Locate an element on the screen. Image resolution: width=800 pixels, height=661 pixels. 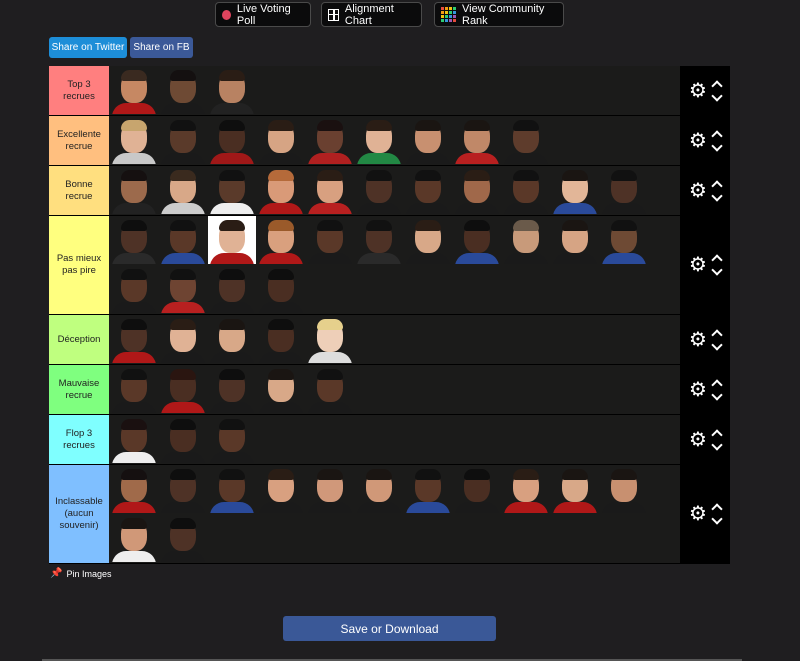
tier-label: Déception is located at coordinates (79, 339).